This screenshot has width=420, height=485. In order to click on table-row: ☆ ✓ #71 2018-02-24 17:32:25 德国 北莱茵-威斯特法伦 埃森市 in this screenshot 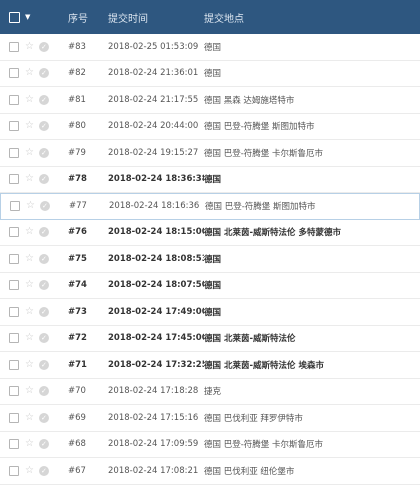, I will do `click(210, 365)`.